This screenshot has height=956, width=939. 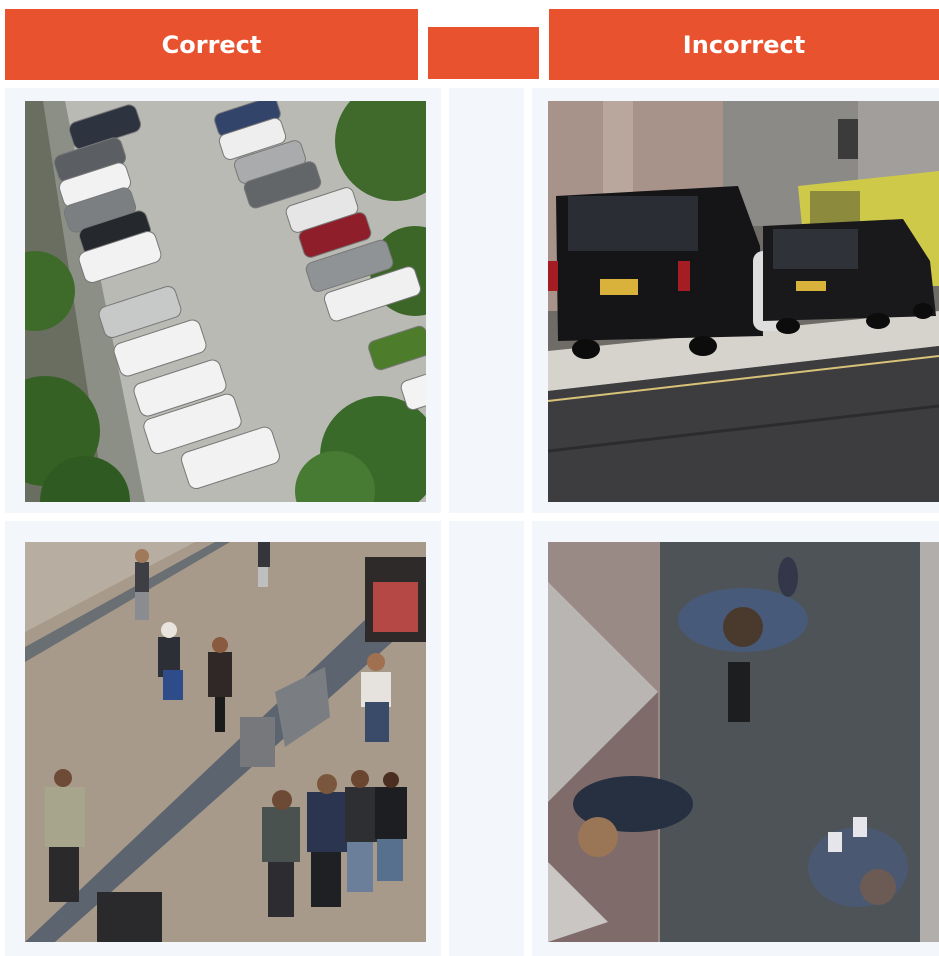 I want to click on column-header-incorrect-label: Incorrect, so click(x=744, y=44).